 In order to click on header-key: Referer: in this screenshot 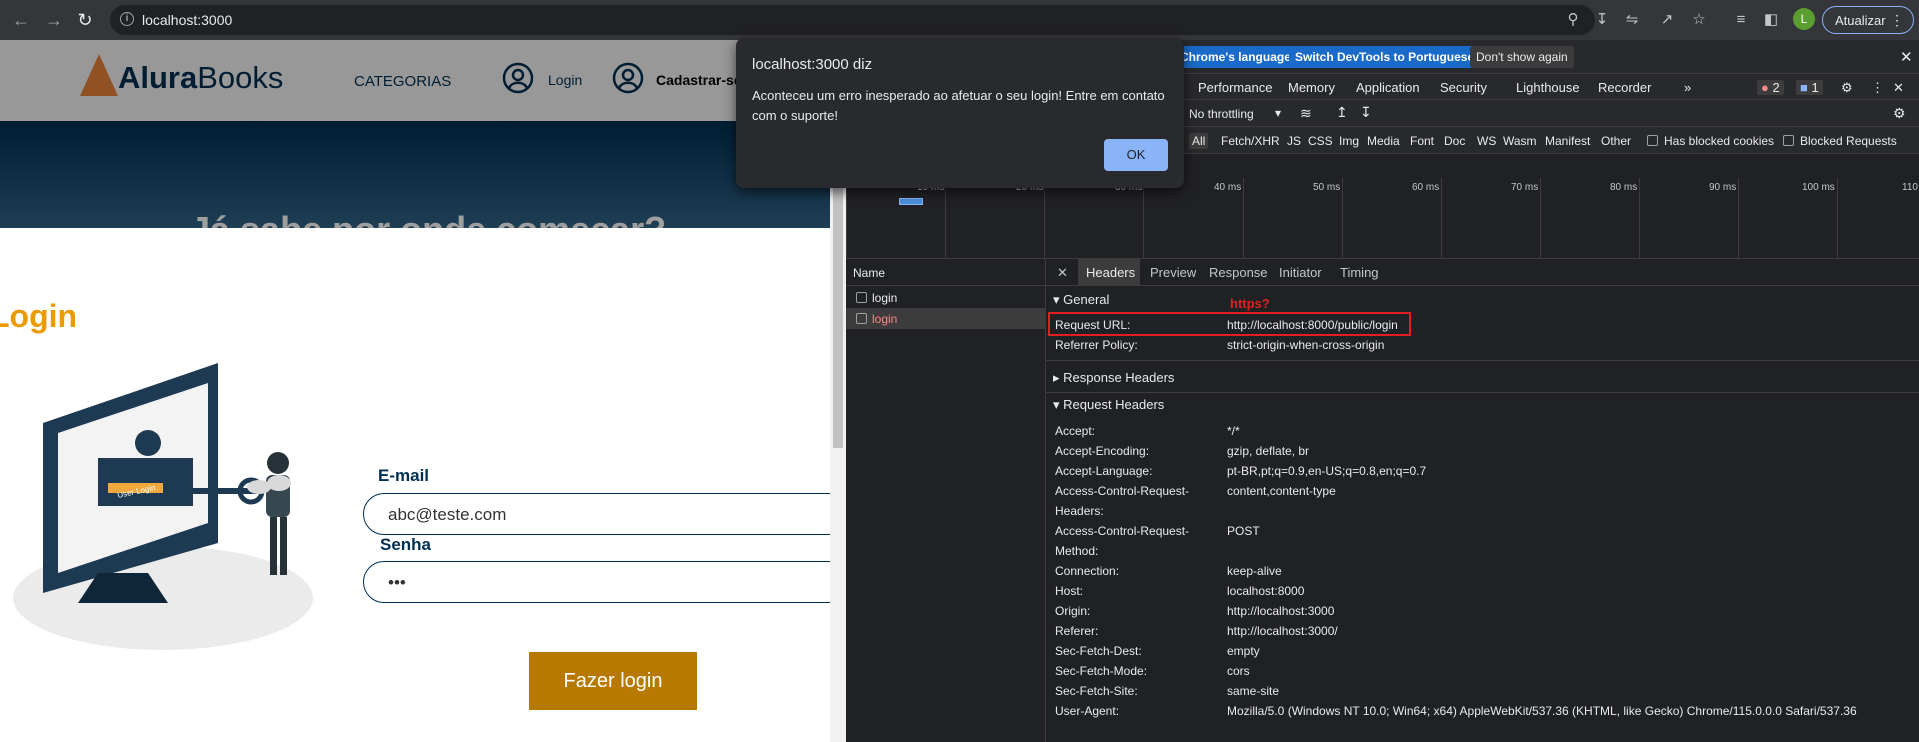, I will do `click(1077, 631)`.